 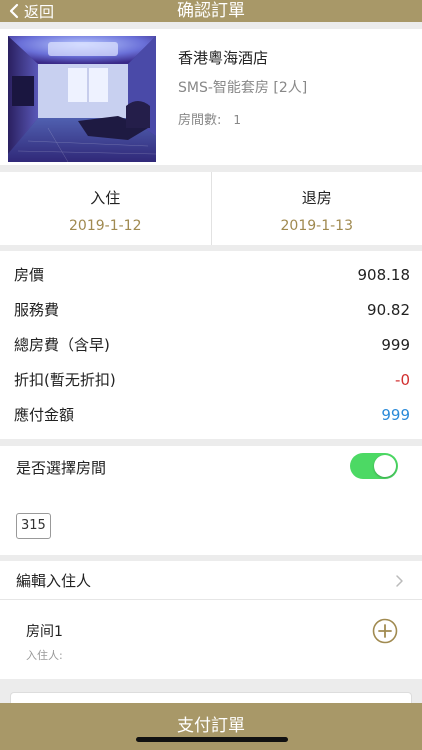 I want to click on amount-due-value: 999, so click(x=395, y=414).